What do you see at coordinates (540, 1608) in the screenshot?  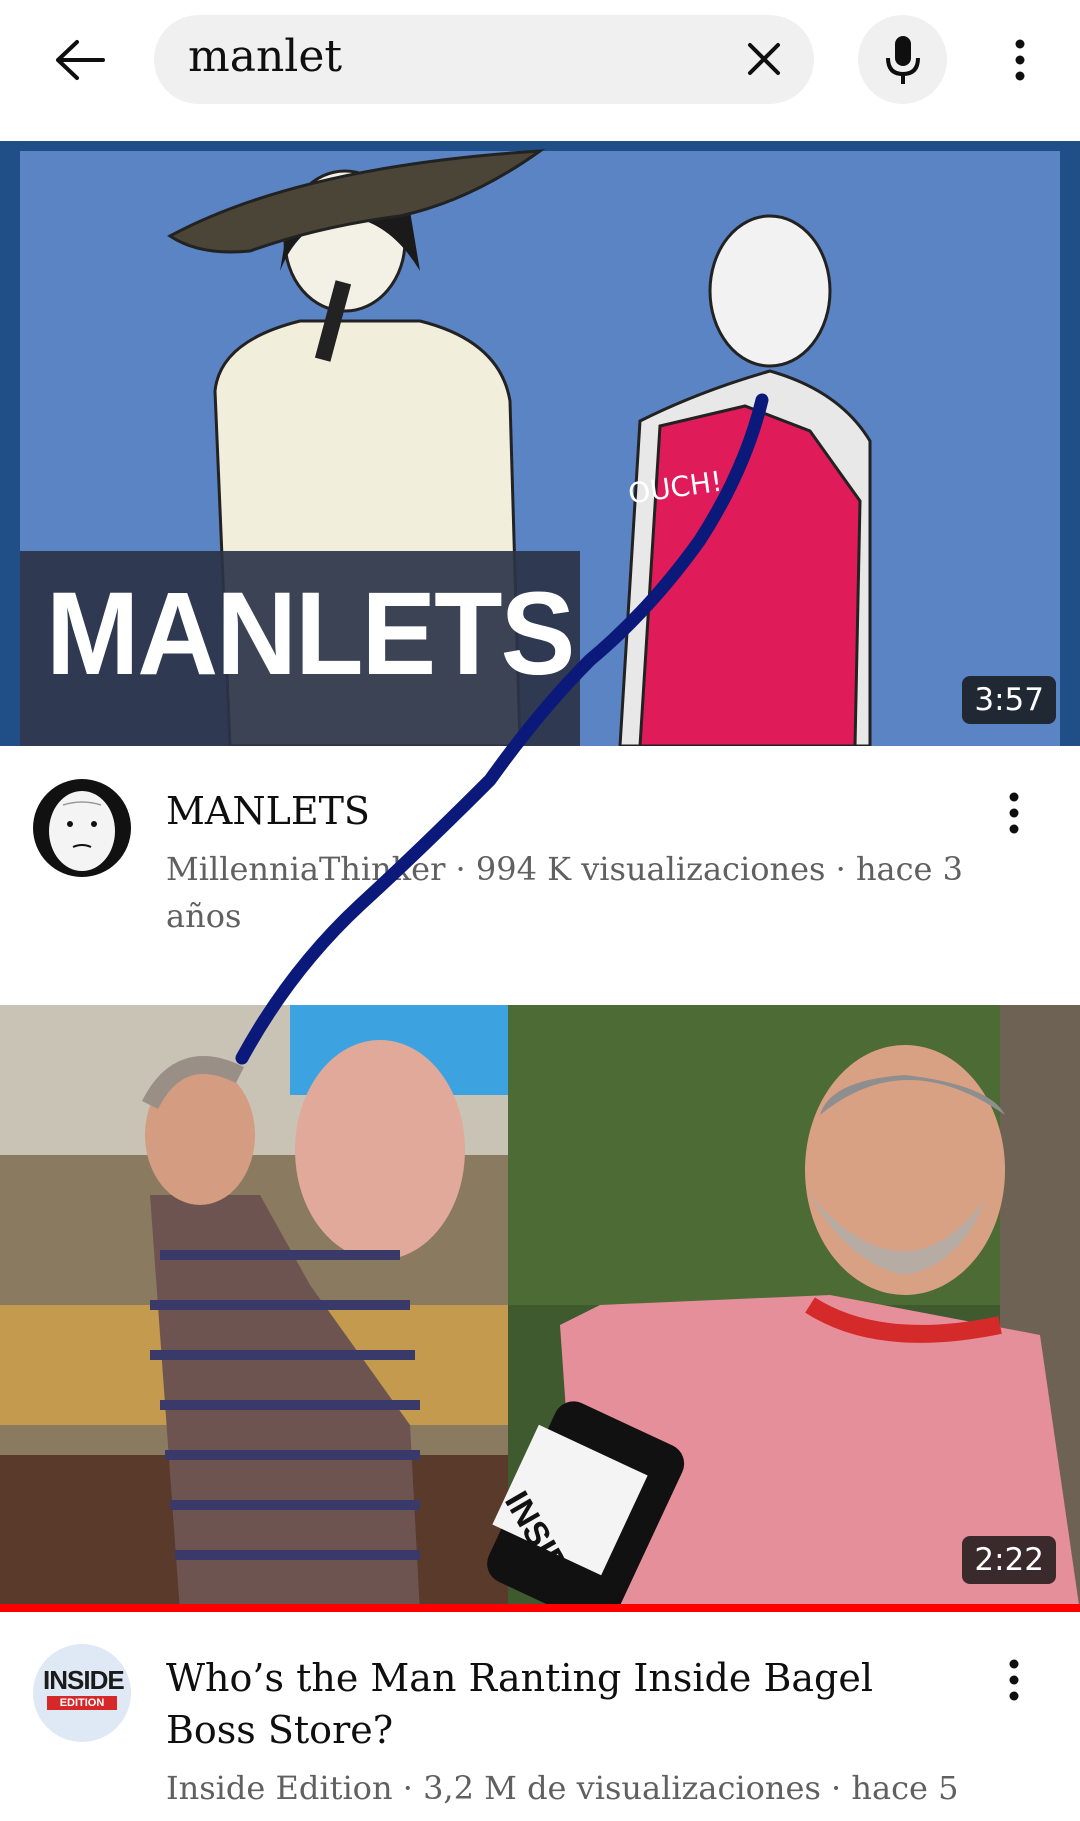 I see `watch-progress-bar` at bounding box center [540, 1608].